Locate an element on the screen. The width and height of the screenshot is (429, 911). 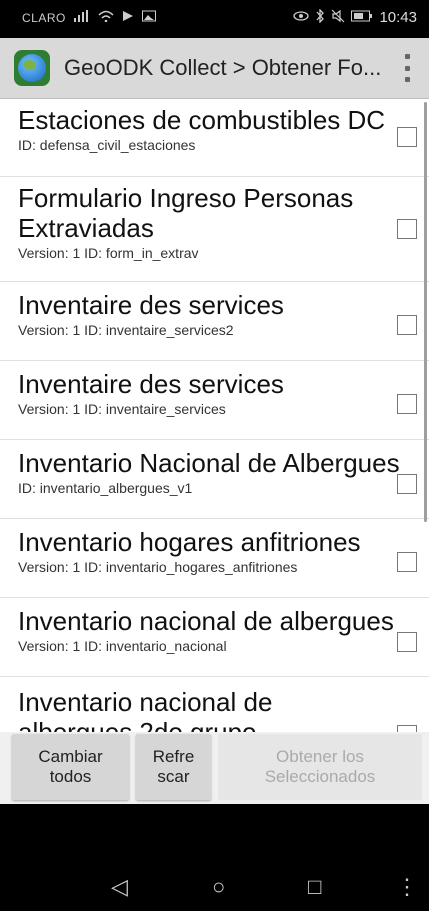
wifi-icon is located at coordinates (106, 17).